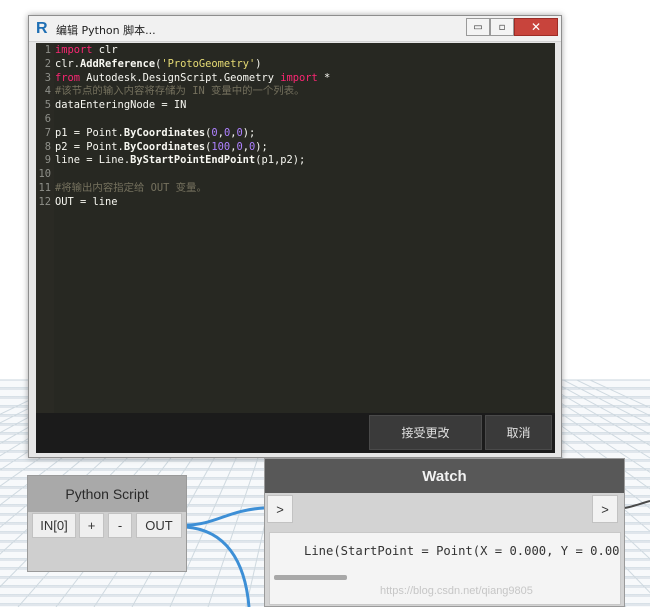 The width and height of the screenshot is (650, 607). Describe the element at coordinates (158, 65) in the screenshot. I see `code-text: clr.AddReference('ProtoGeometry')` at that location.